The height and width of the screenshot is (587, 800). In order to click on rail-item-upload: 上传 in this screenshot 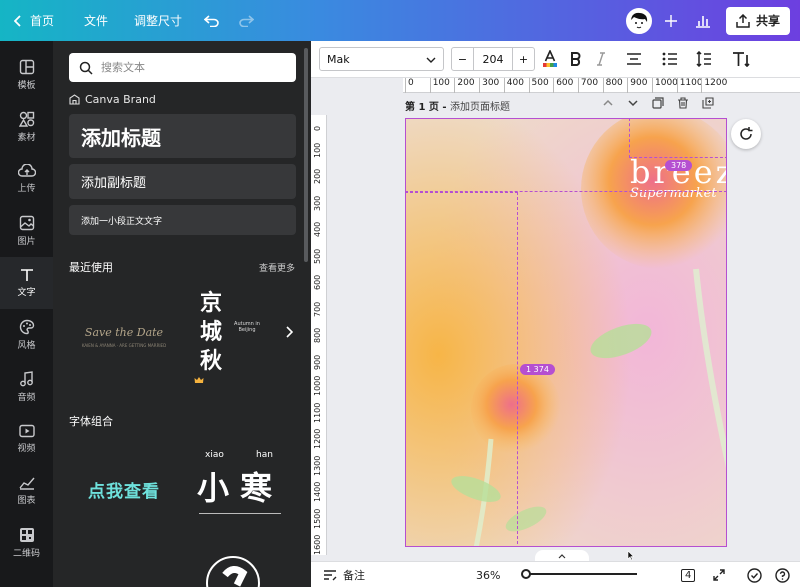, I will do `click(26, 179)`.